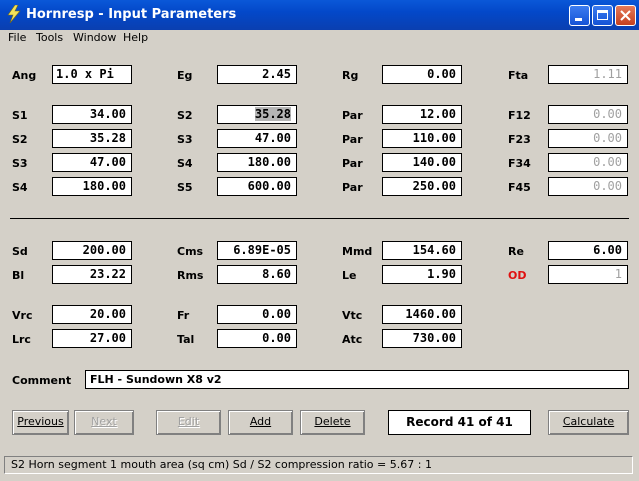  Describe the element at coordinates (257, 186) in the screenshot. I see `s5-field: 600.00` at that location.